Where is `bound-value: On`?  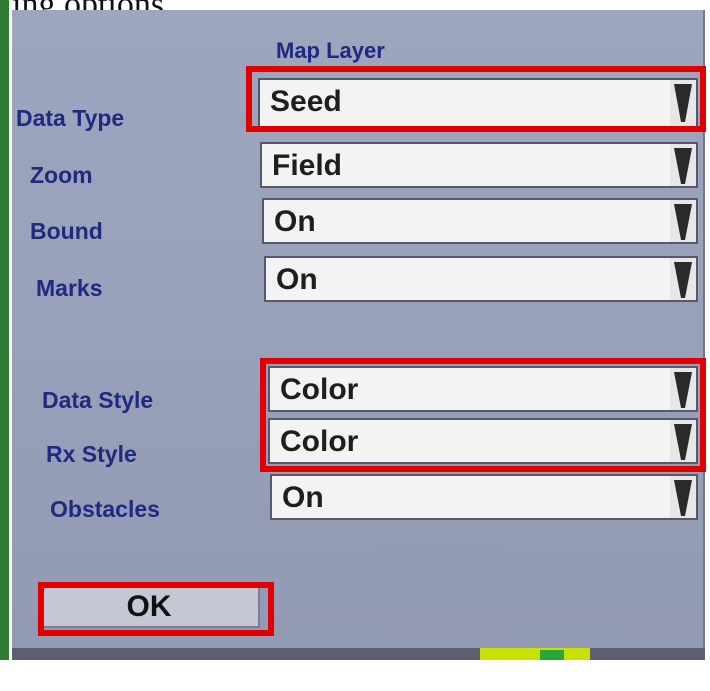 bound-value: On is located at coordinates (295, 221).